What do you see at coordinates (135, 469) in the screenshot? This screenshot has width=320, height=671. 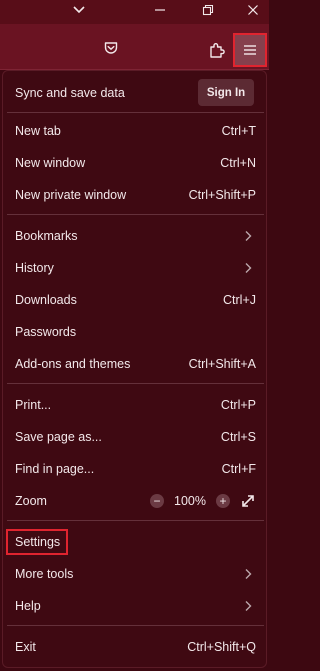 I see `menu-item-find-in-page: Find in page... Ctrl+F` at bounding box center [135, 469].